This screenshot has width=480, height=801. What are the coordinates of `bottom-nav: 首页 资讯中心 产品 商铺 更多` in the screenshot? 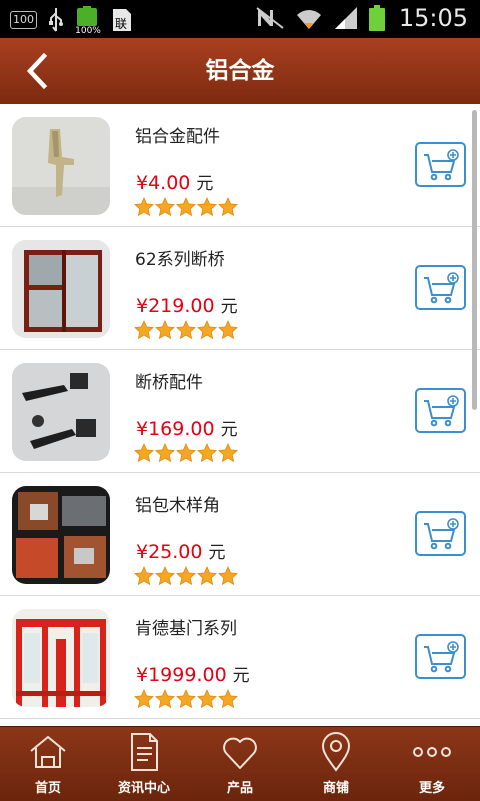 It's located at (240, 763).